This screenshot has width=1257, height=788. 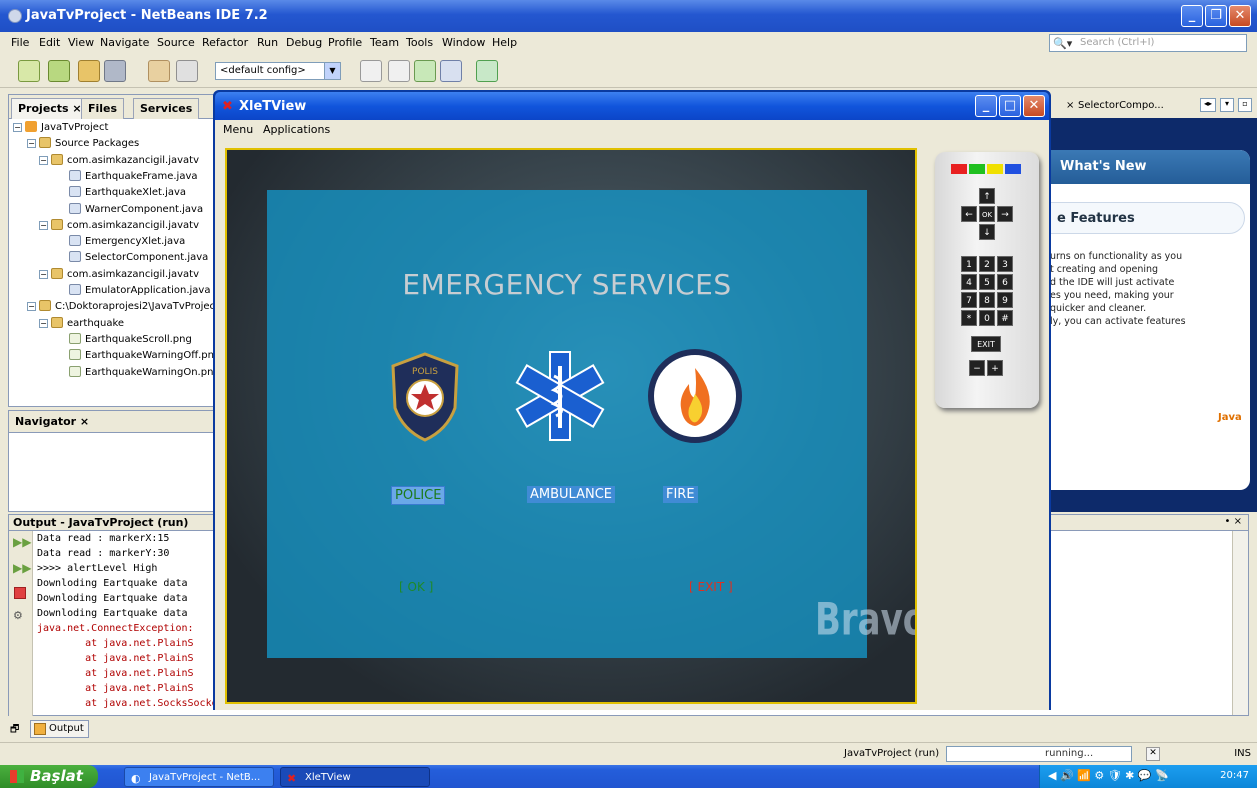 What do you see at coordinates (987, 214) in the screenshot?
I see `ok-remote-button: OK` at bounding box center [987, 214].